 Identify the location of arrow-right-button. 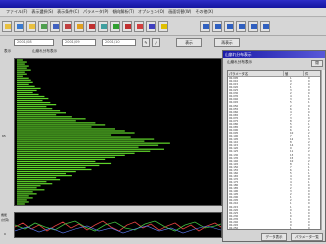
(163, 26).